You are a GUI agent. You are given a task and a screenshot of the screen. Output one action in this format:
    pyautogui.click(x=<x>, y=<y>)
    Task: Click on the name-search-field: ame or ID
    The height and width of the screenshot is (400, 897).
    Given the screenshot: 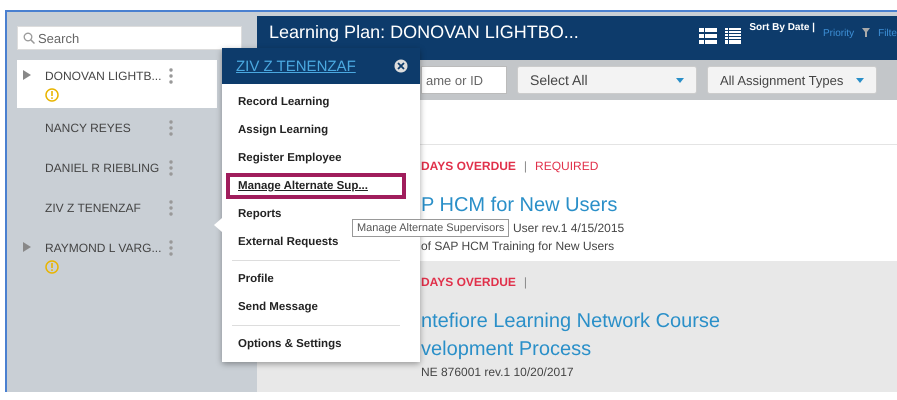 What is the action you would take?
    pyautogui.click(x=464, y=80)
    